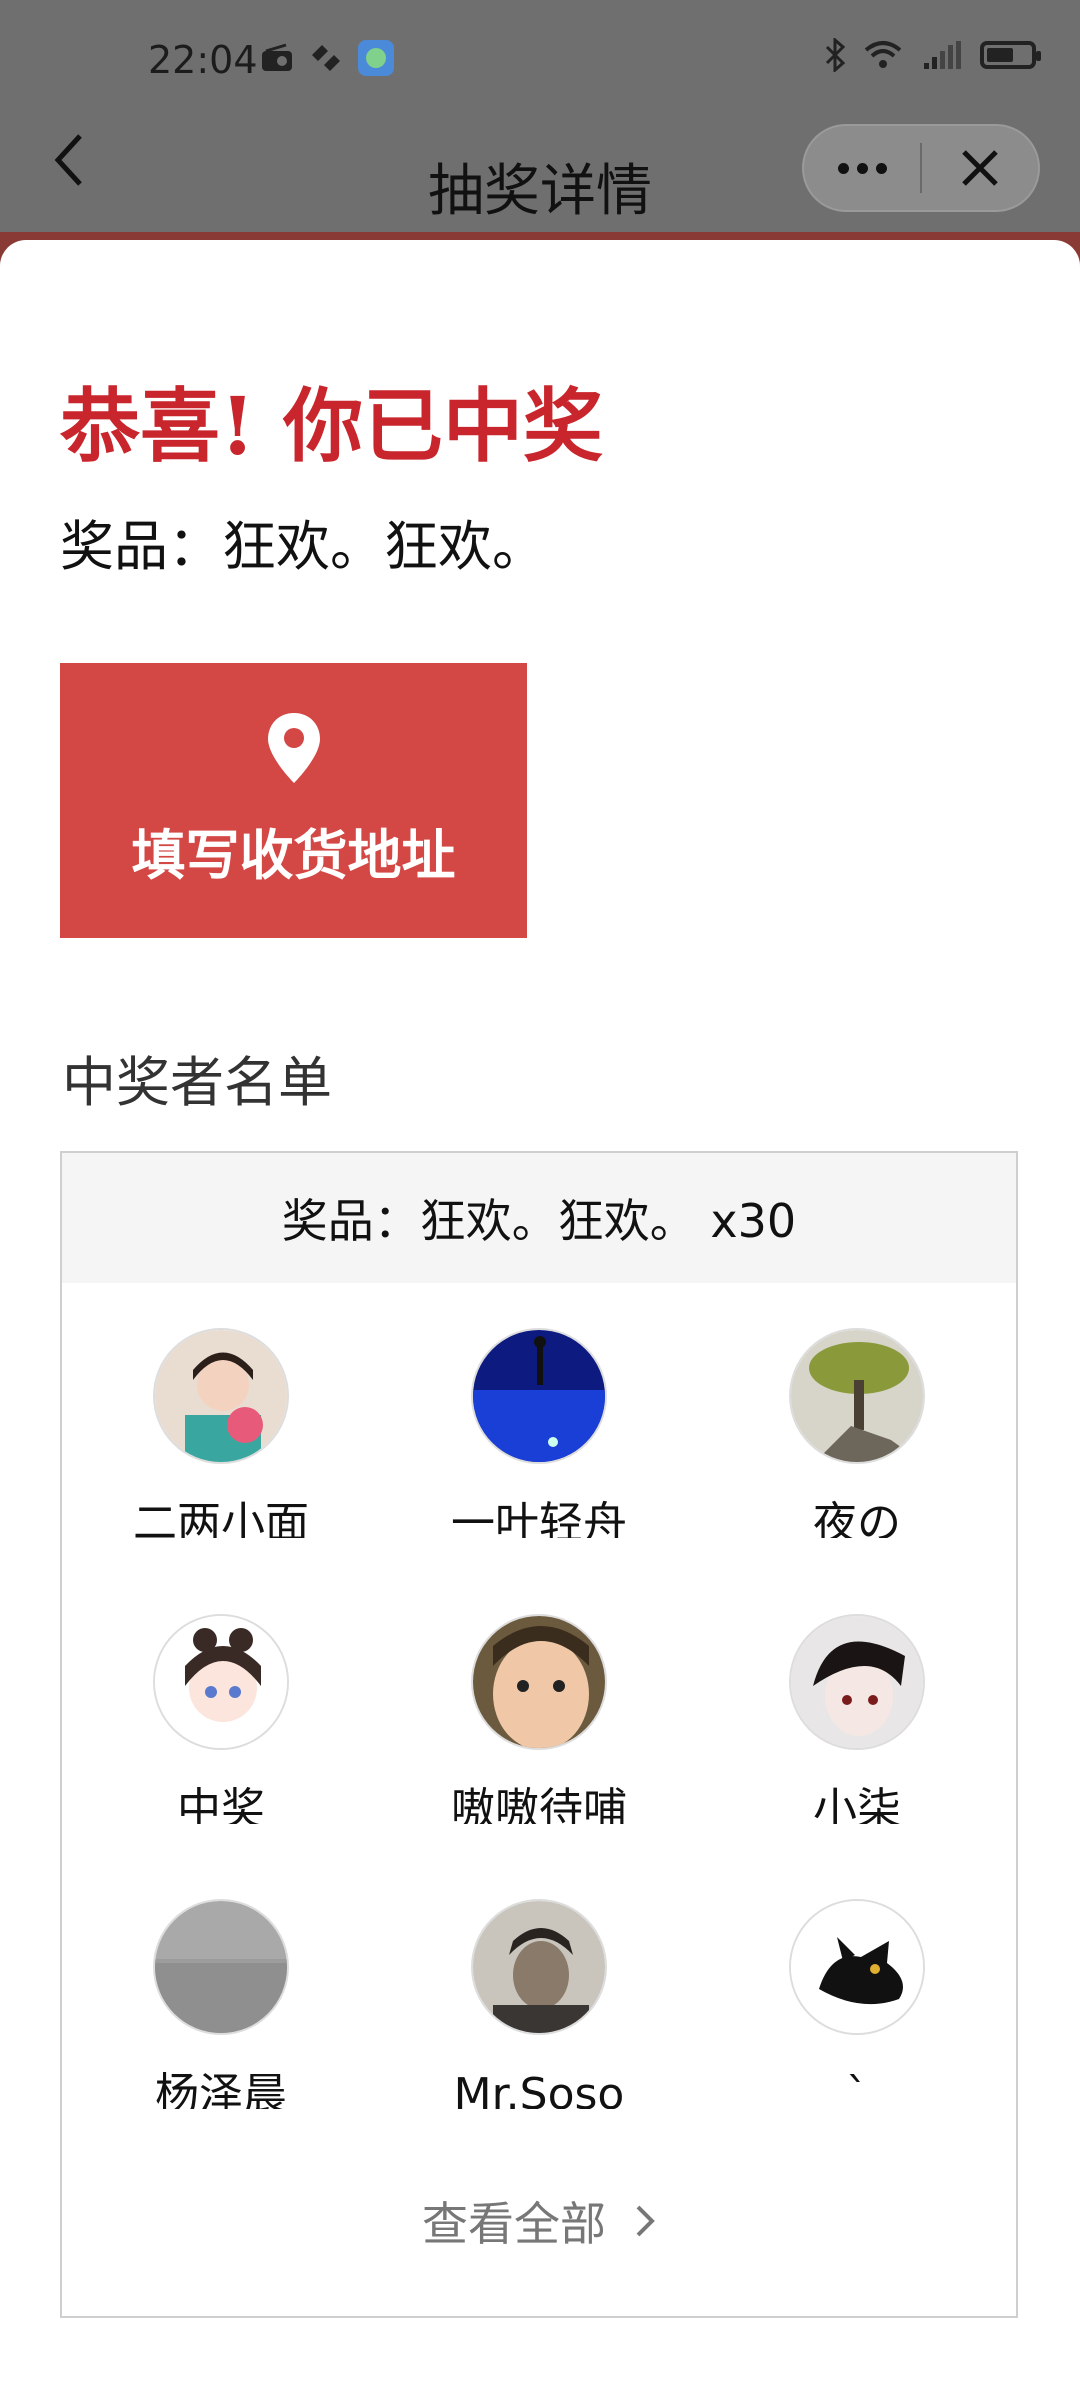 The height and width of the screenshot is (2400, 1080). Describe the element at coordinates (539, 1218) in the screenshot. I see `winners-prize-header: 奖品：狂欢。狂欢。 x30` at that location.